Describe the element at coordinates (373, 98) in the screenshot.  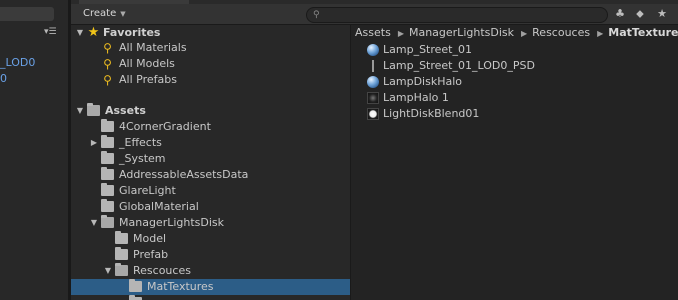
I see `texture-dark-icon` at that location.